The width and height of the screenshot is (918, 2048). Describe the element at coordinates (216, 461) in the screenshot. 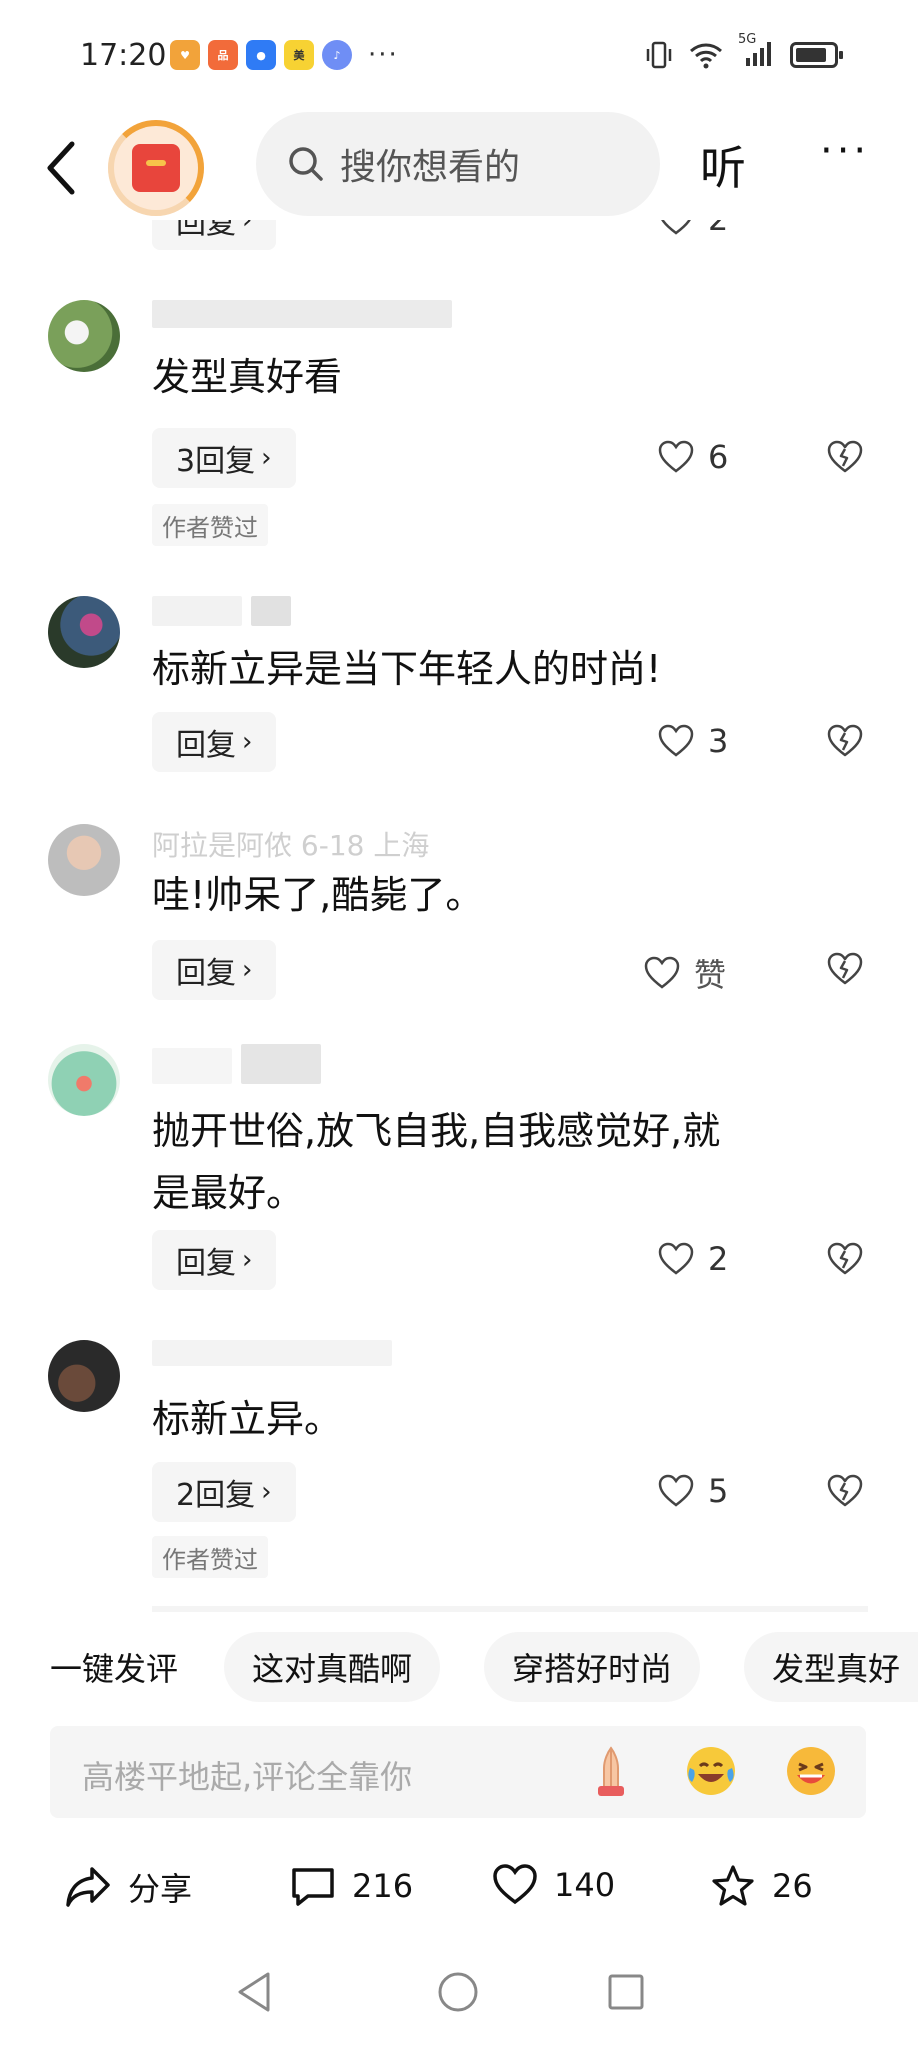

I see `reply-label: 3回复` at that location.